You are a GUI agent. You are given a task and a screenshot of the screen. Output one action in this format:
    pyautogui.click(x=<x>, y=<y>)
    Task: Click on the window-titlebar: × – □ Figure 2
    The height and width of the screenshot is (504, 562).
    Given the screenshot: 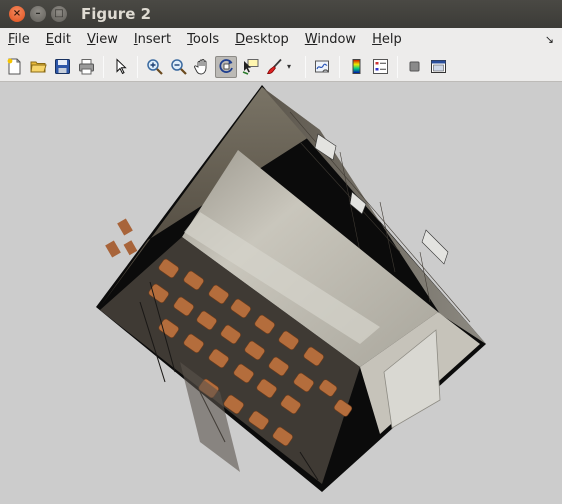 What is the action you would take?
    pyautogui.click(x=281, y=14)
    